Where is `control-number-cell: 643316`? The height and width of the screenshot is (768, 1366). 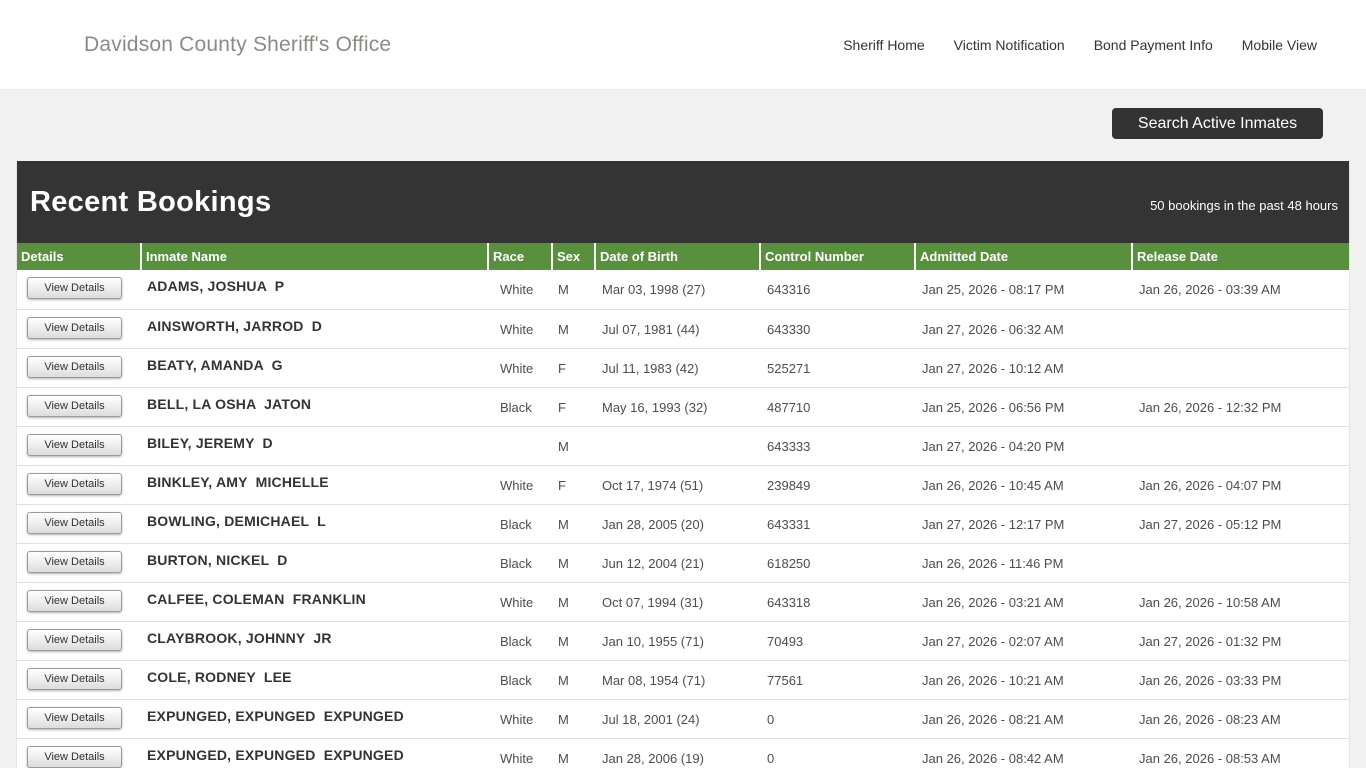 control-number-cell: 643316 is located at coordinates (837, 290).